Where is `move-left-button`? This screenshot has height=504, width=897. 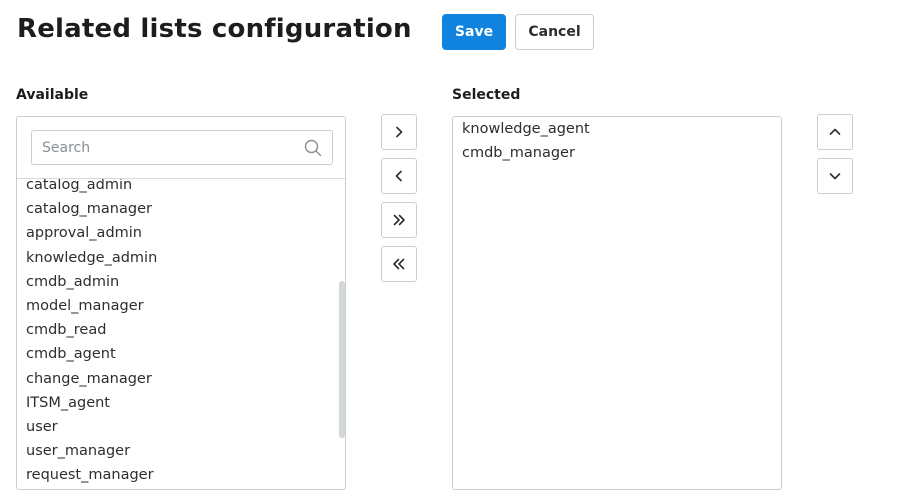
move-left-button is located at coordinates (399, 176).